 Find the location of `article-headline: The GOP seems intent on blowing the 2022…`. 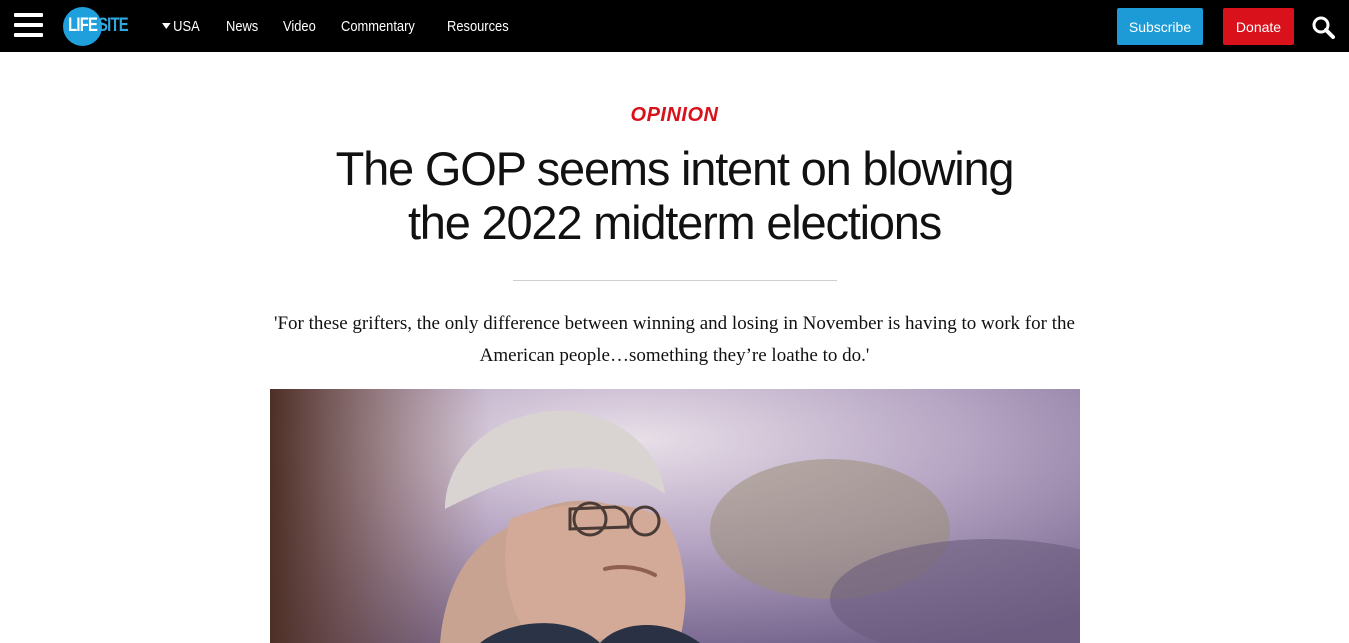

article-headline: The GOP seems intent on blowing the 2022… is located at coordinates (675, 195).